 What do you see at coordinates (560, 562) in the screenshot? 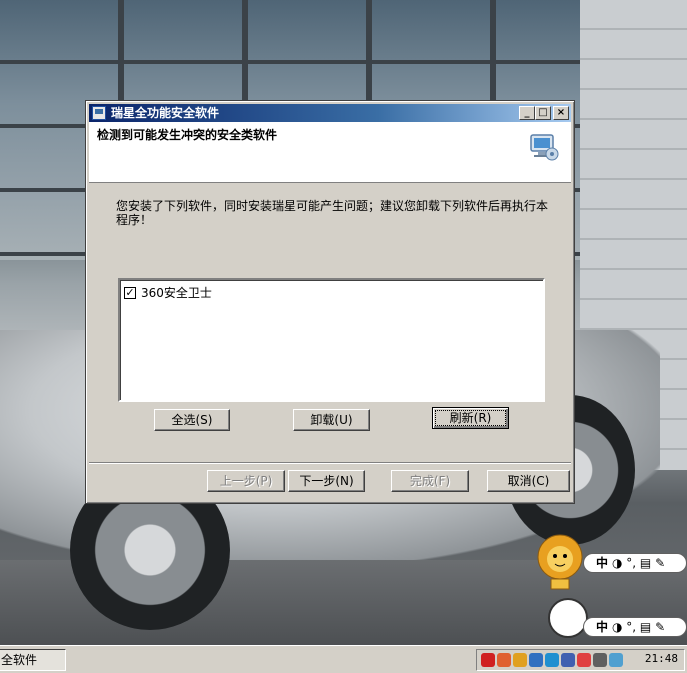
I see `ime-lion-mascot-icon` at bounding box center [560, 562].